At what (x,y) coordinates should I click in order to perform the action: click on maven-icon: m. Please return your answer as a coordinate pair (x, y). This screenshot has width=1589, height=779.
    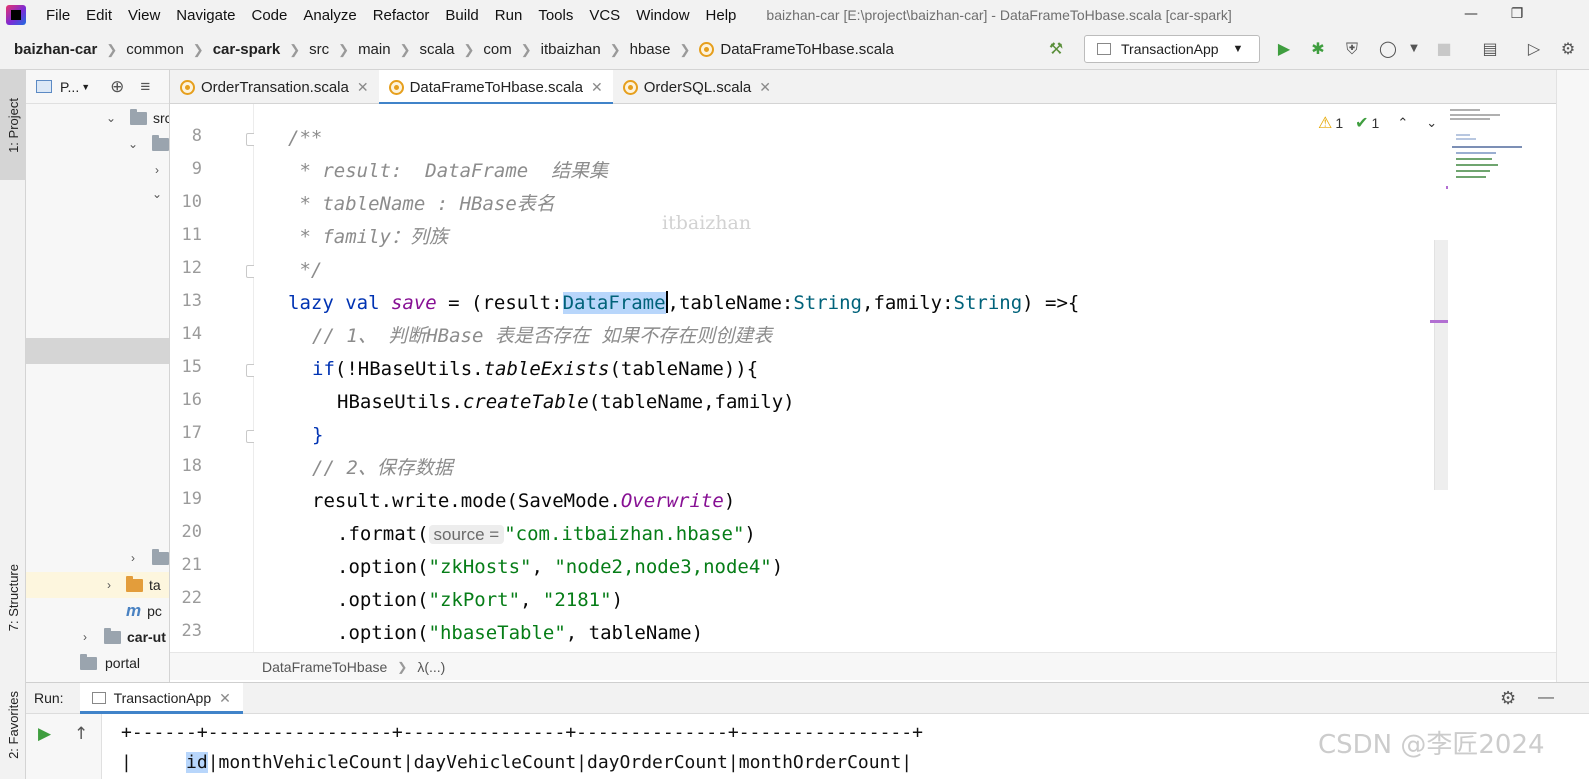
    Looking at the image, I should click on (134, 610).